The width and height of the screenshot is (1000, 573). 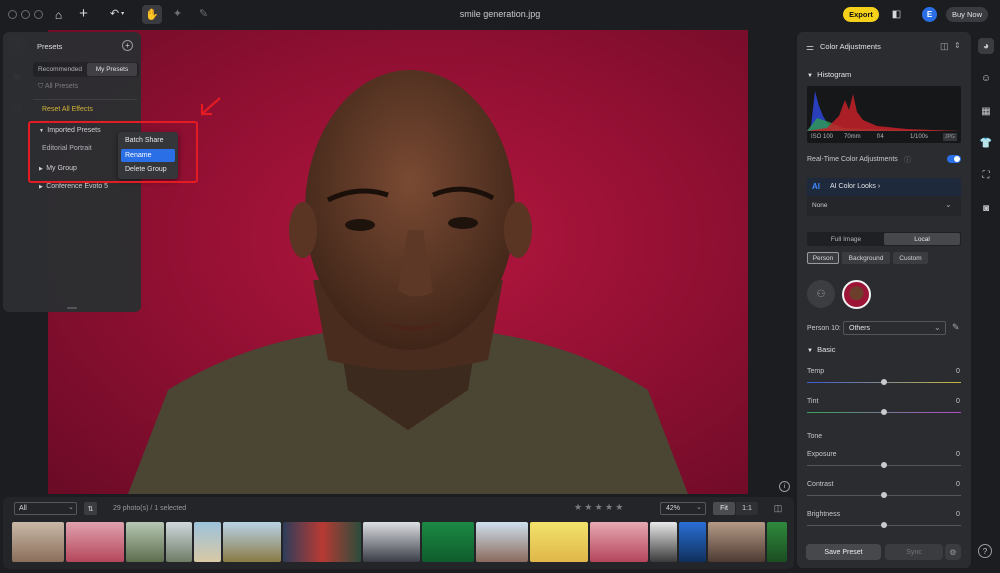 What do you see at coordinates (967, 14) in the screenshot?
I see `buy-now-button: Buy Now` at bounding box center [967, 14].